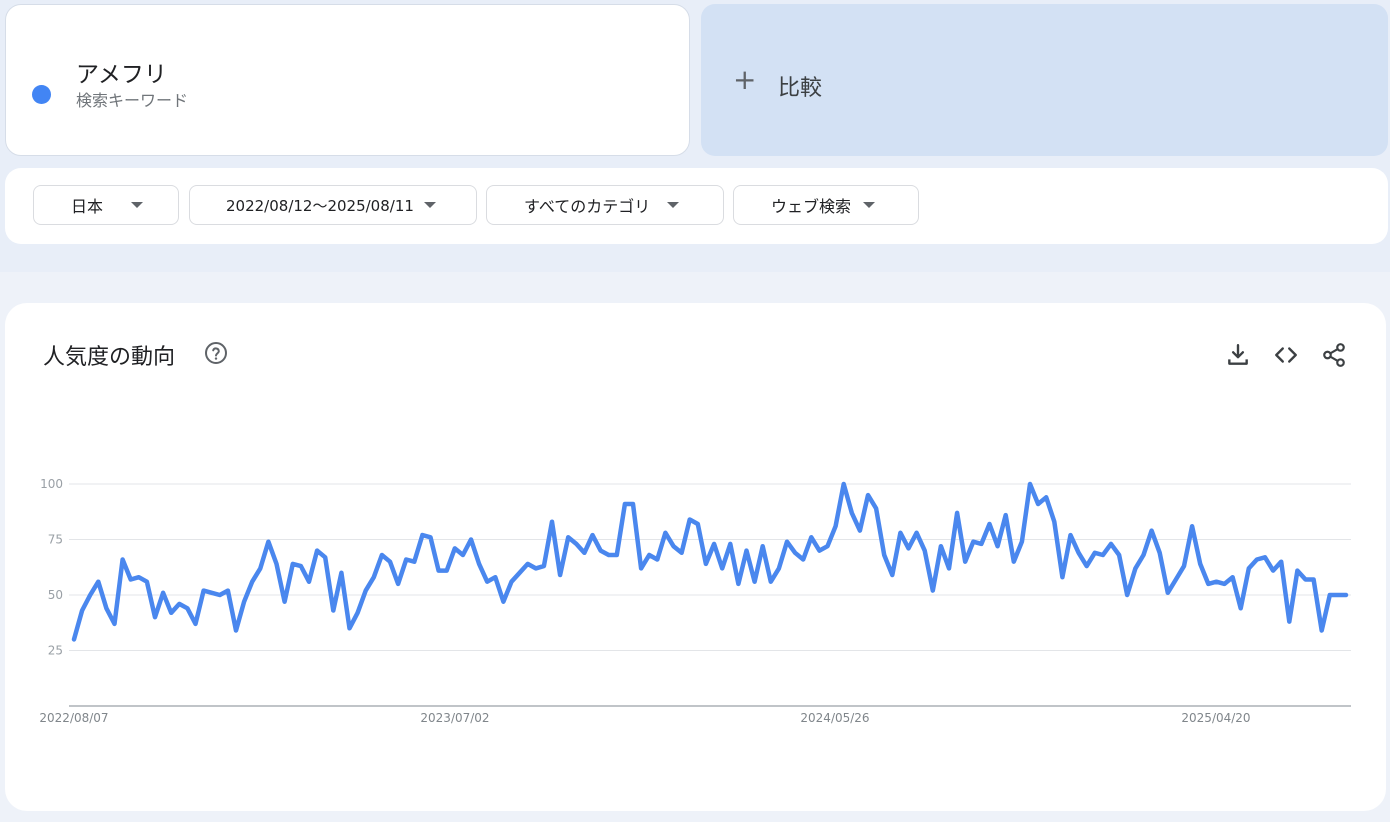 This screenshot has height=822, width=1390. What do you see at coordinates (1215, 718) in the screenshot?
I see `x-tick-label: 2025/04/20` at bounding box center [1215, 718].